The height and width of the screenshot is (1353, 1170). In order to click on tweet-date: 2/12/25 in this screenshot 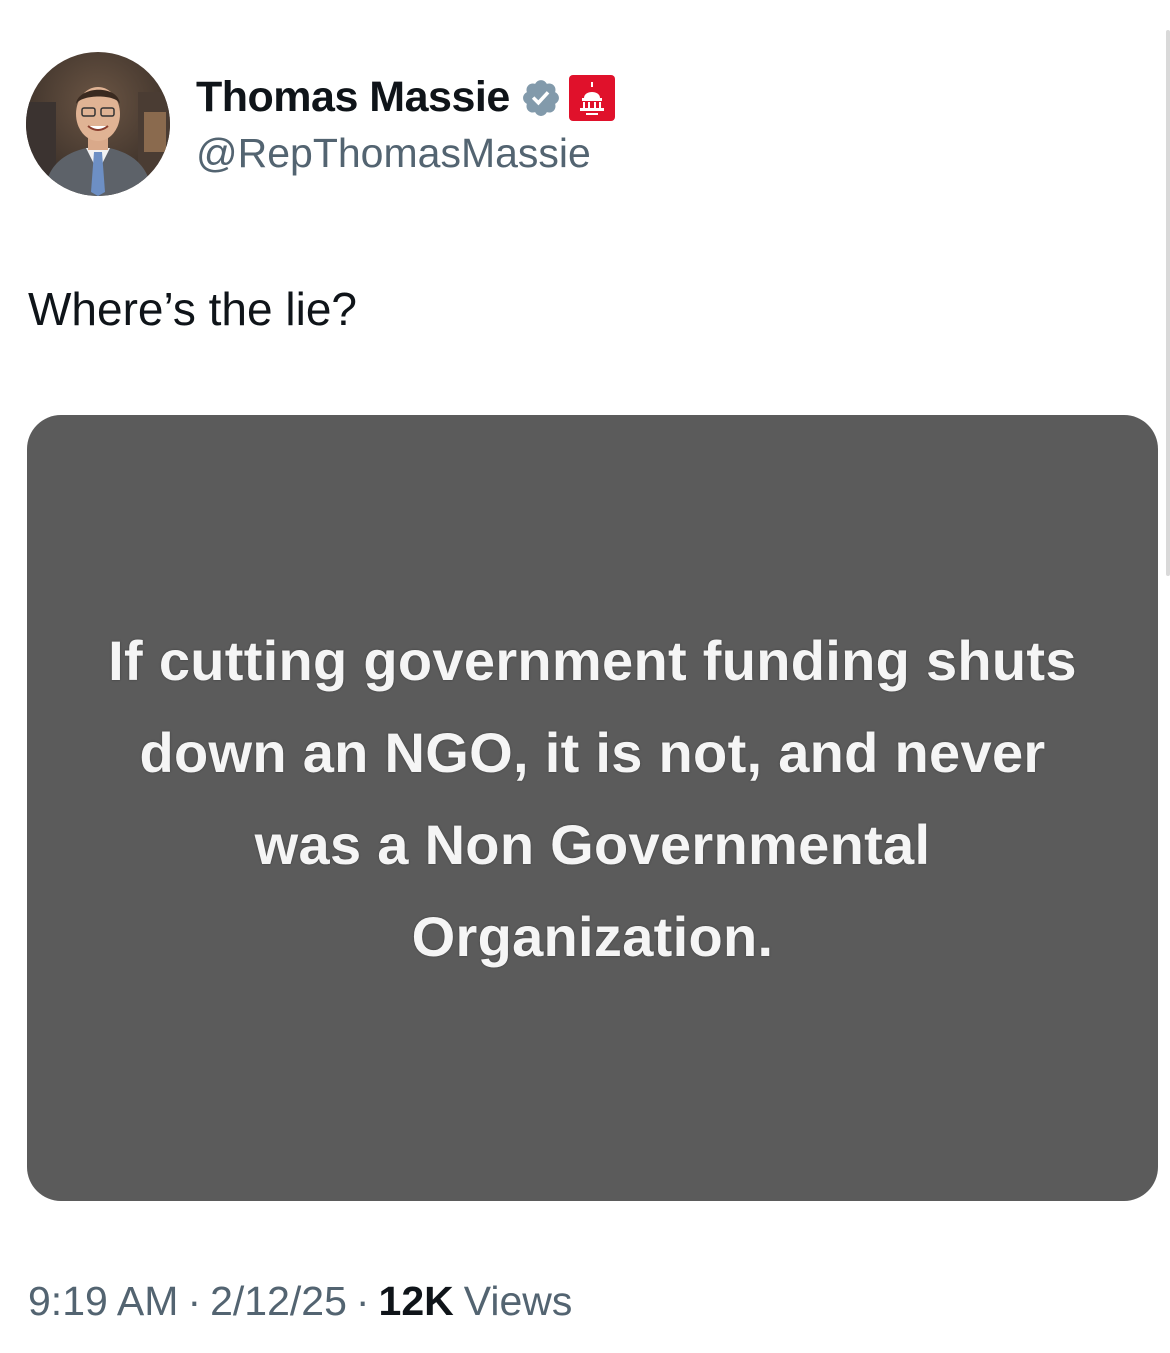, I will do `click(278, 1301)`.